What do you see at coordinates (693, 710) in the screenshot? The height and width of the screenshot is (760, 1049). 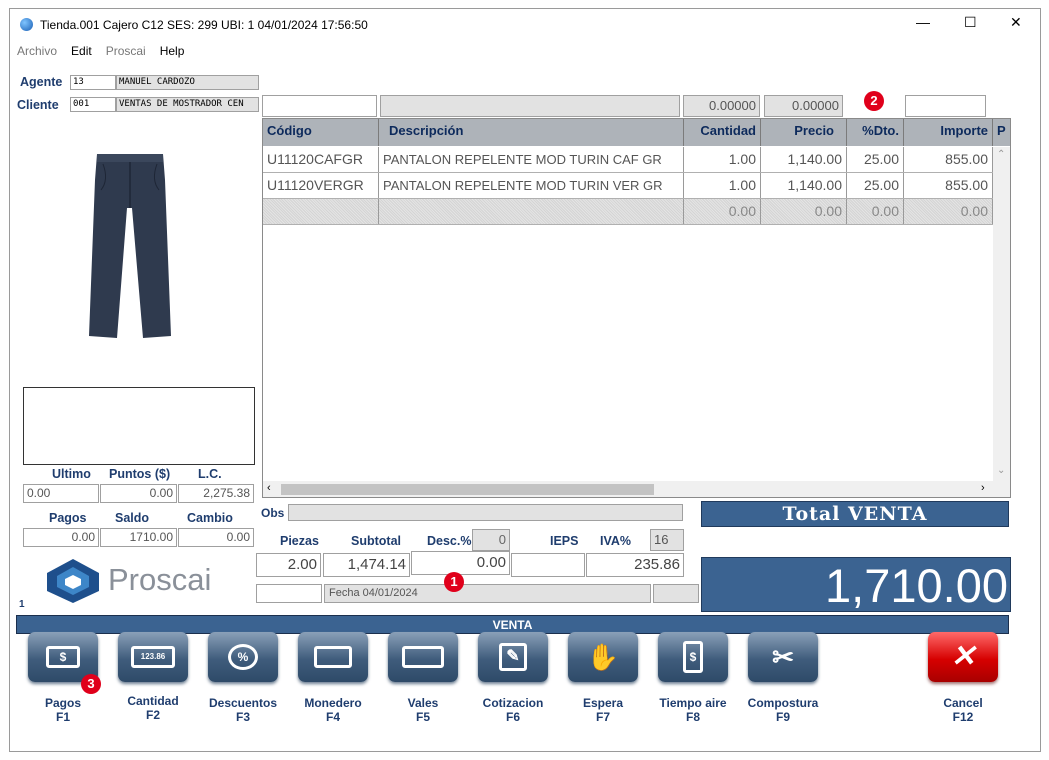 I see `tiempo-aire-button-label: Tiempo aire F8` at bounding box center [693, 710].